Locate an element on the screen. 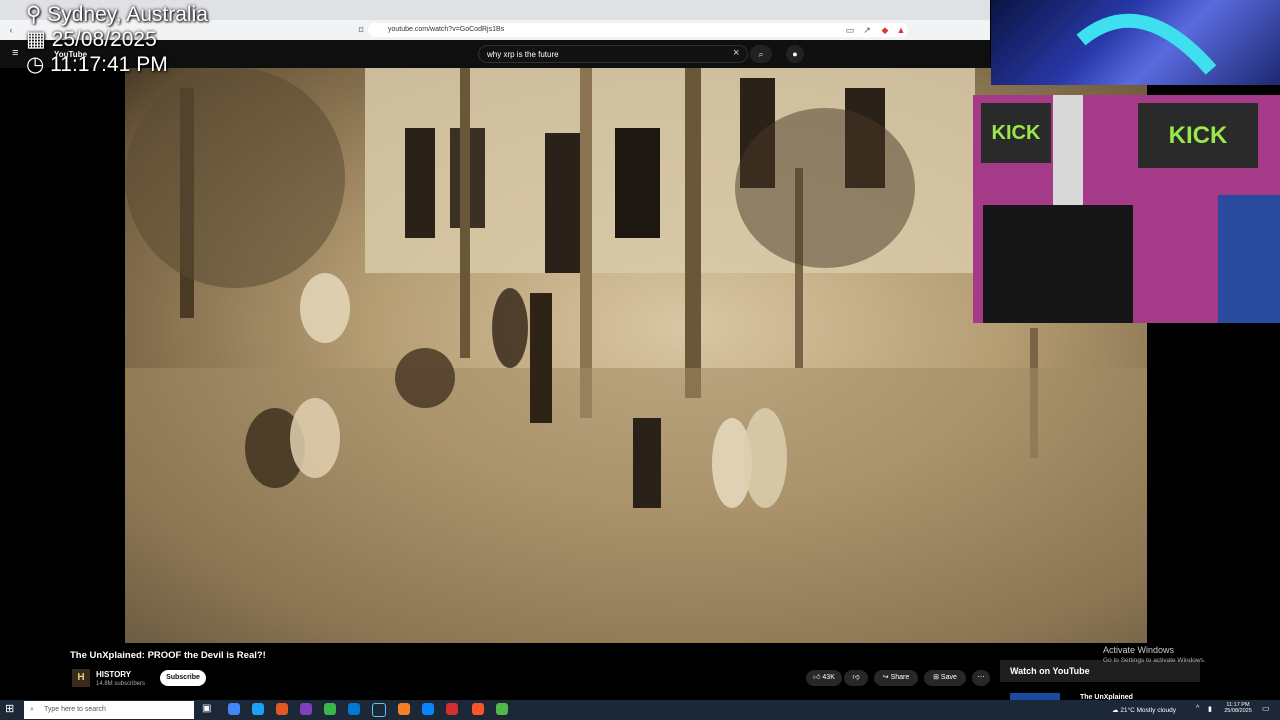 The height and width of the screenshot is (720, 1280). thumbs-down-icon: 👎︎ is located at coordinates (856, 677).